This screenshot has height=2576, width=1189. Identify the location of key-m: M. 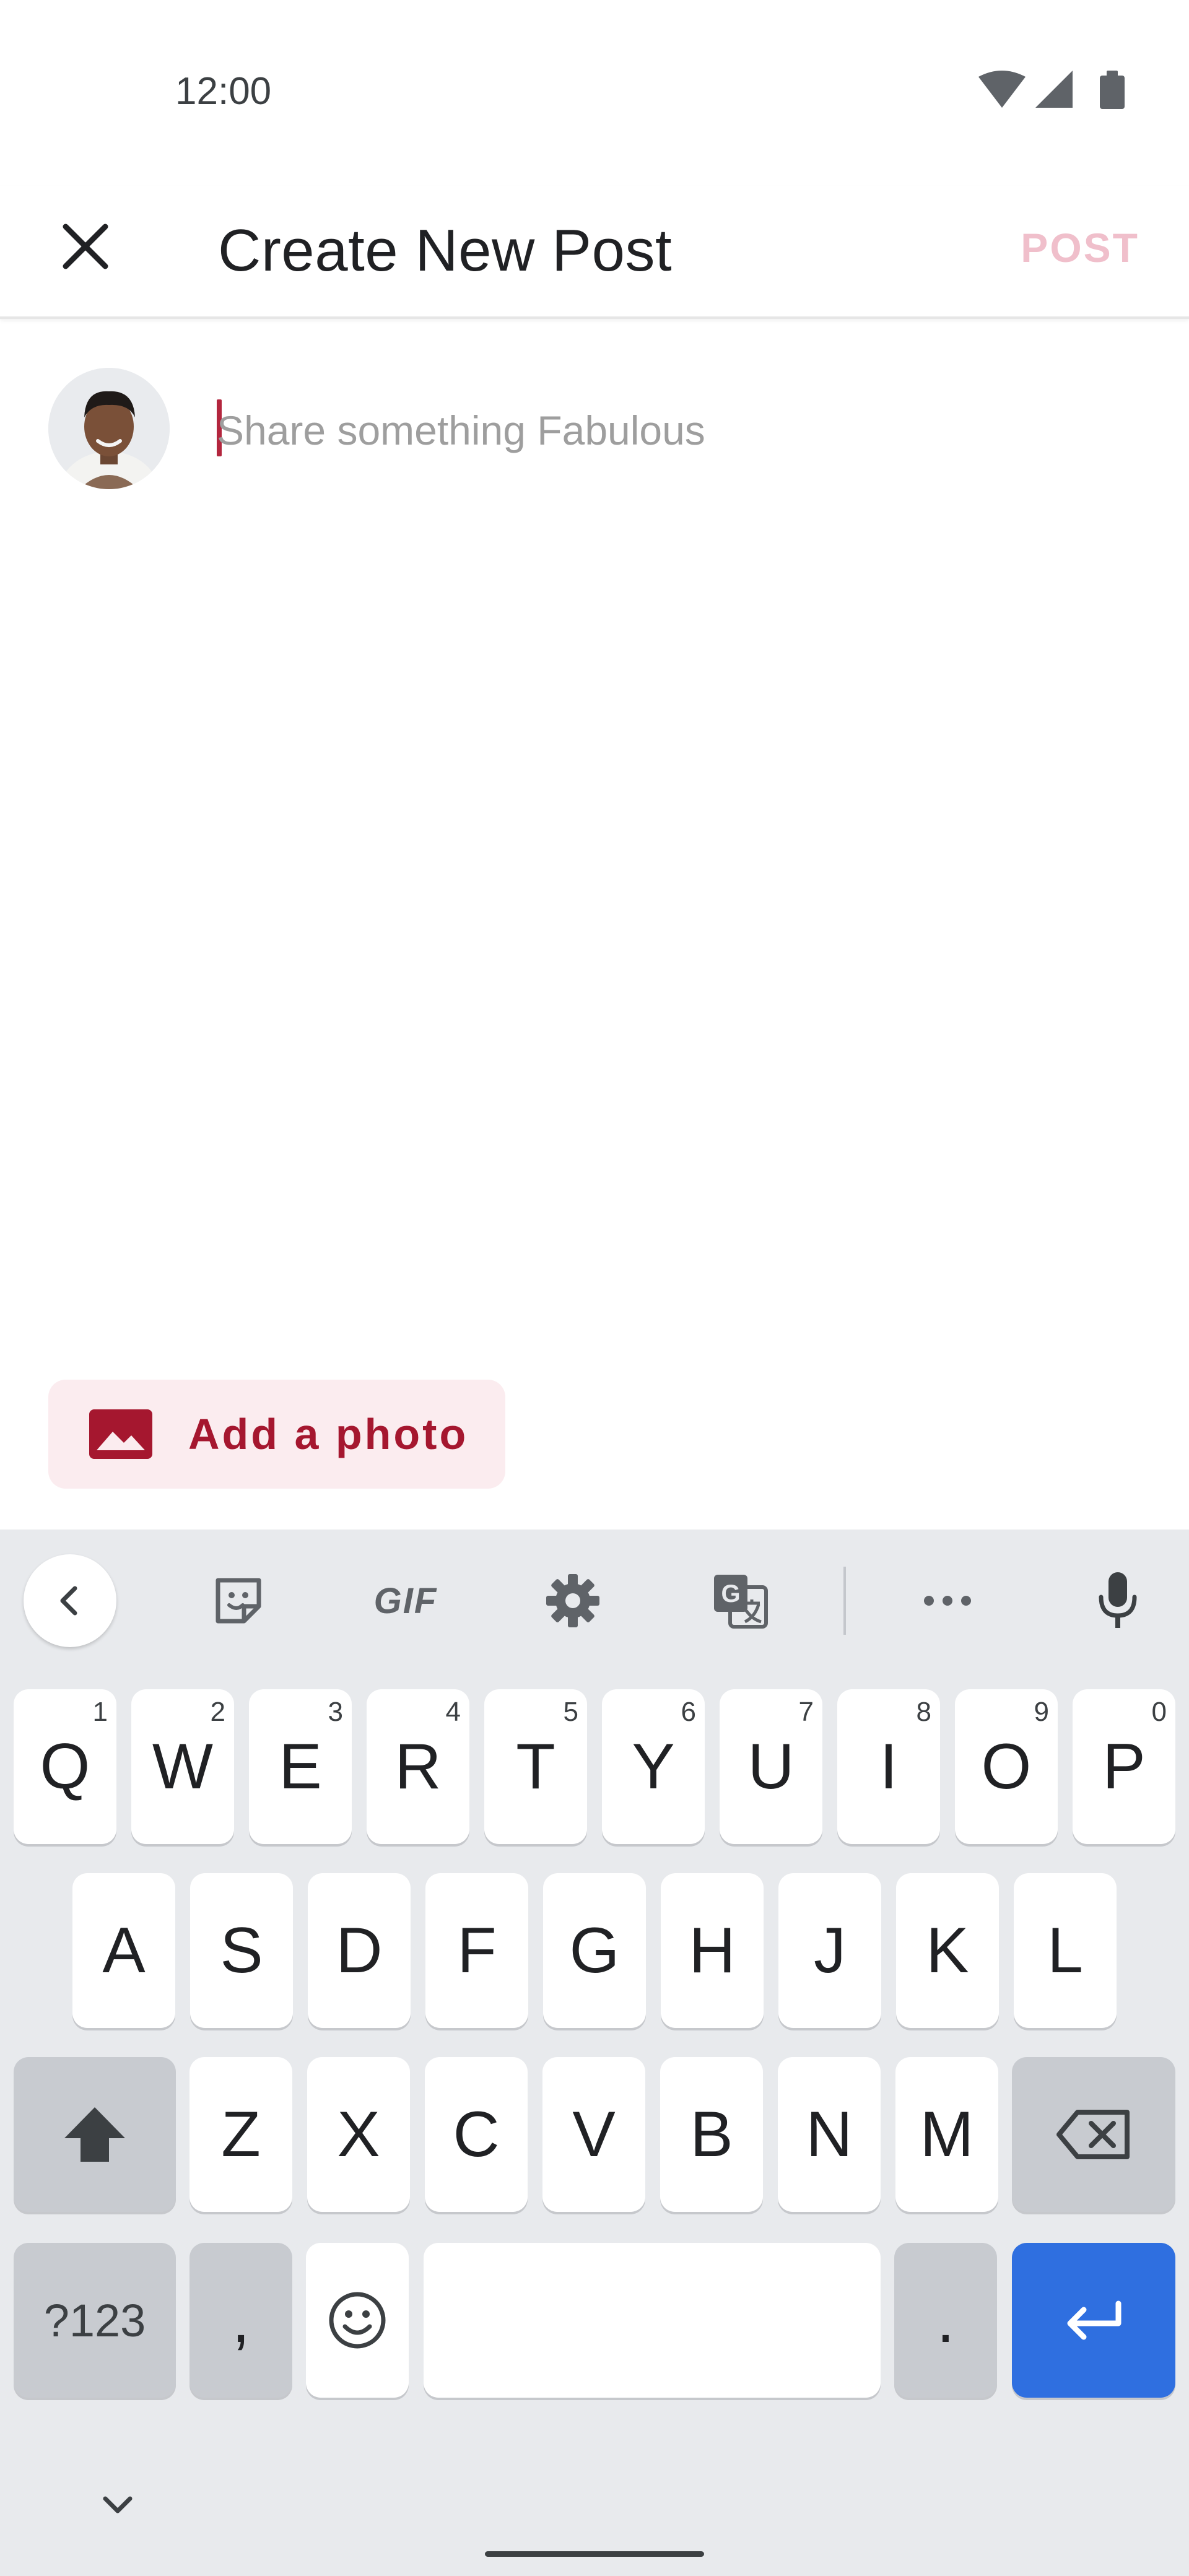
(946, 2134).